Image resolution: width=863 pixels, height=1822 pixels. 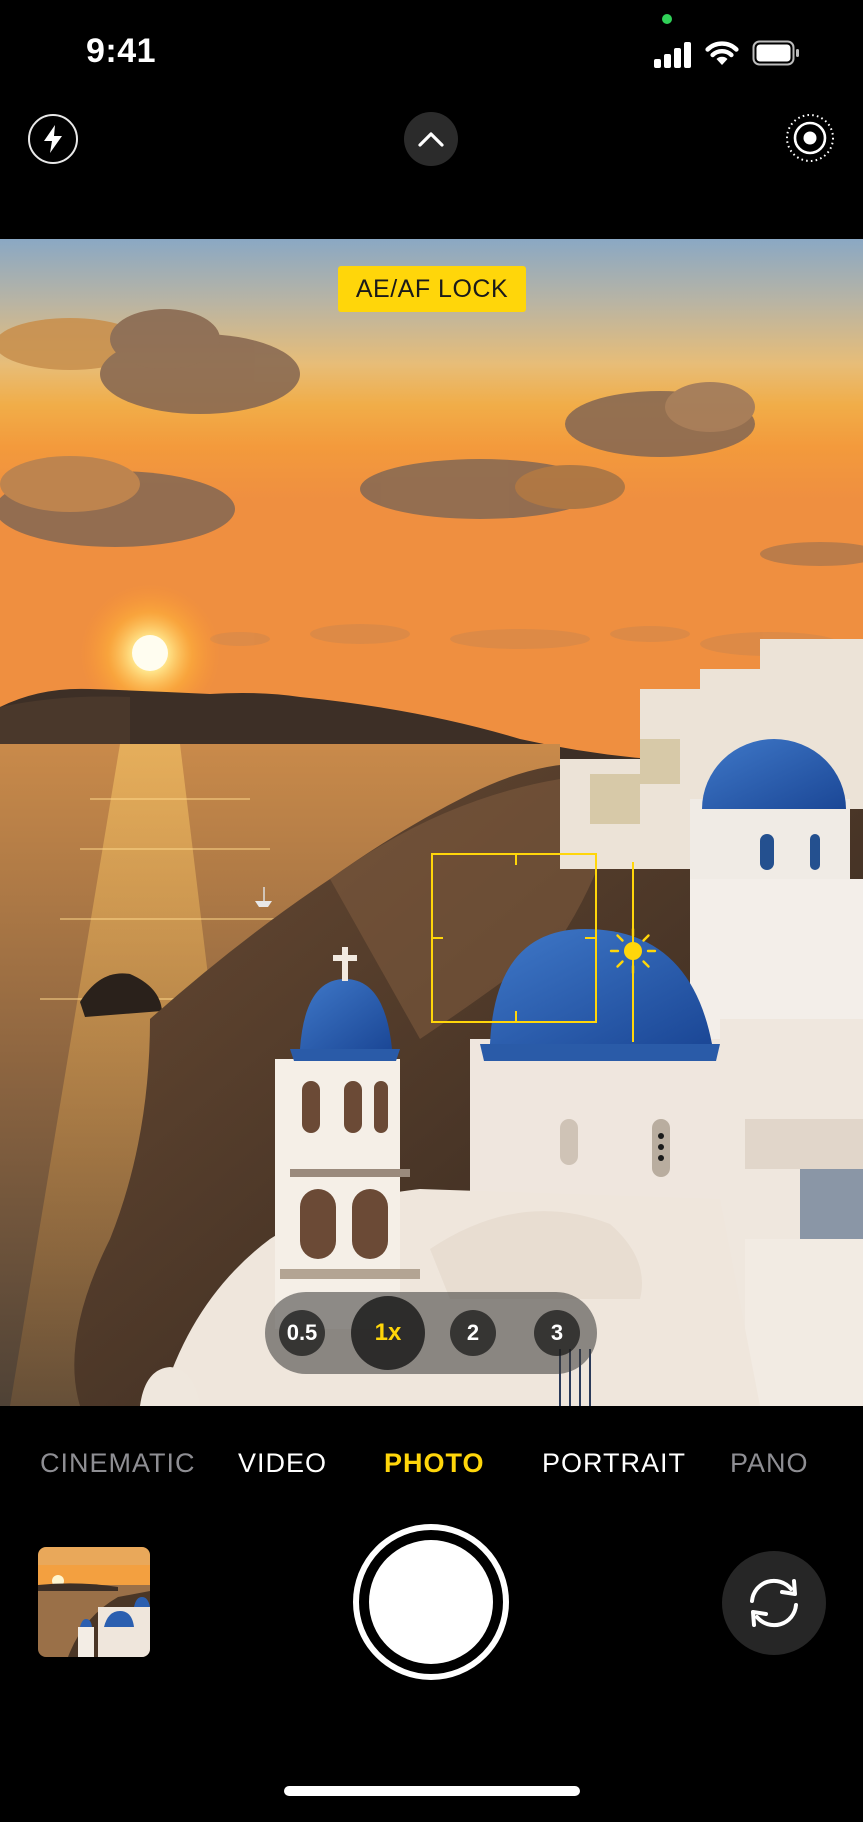 What do you see at coordinates (769, 1463) in the screenshot?
I see `mode-pano: PANO` at bounding box center [769, 1463].